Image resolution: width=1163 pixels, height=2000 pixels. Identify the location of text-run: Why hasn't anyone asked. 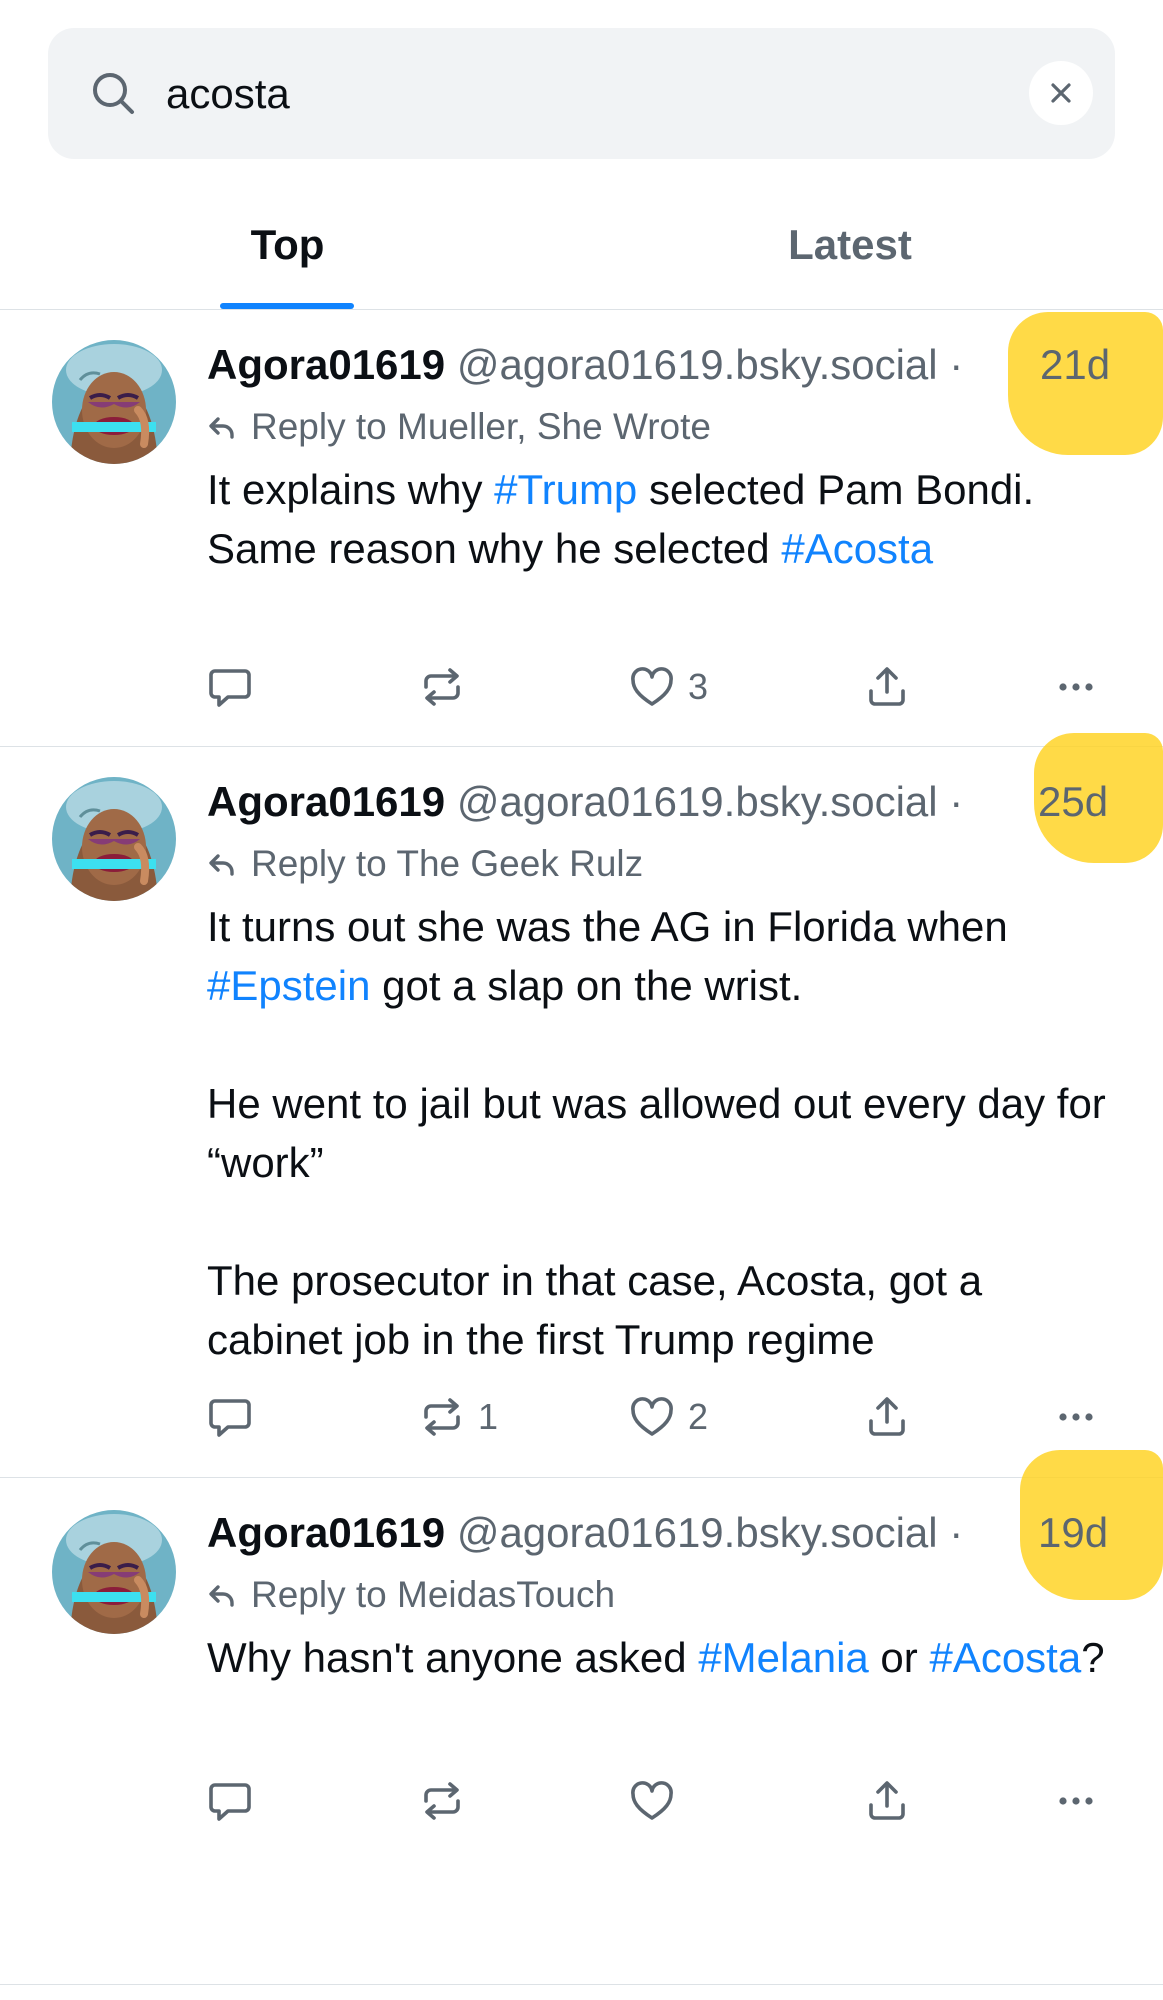
(453, 1657).